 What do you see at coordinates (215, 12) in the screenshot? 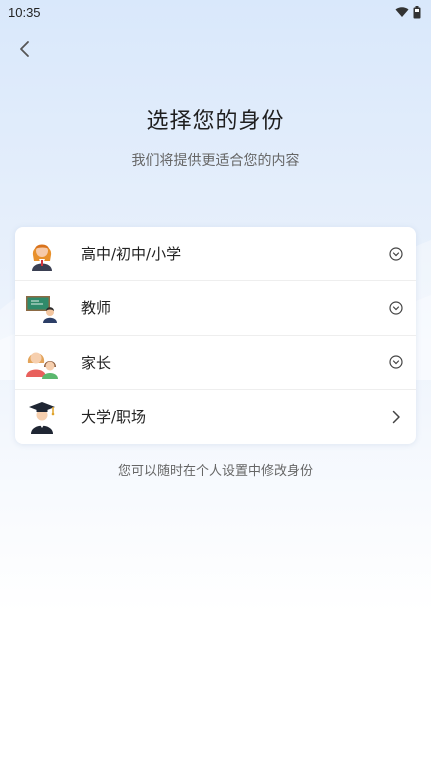
I see `status-bar: 10:35` at bounding box center [215, 12].